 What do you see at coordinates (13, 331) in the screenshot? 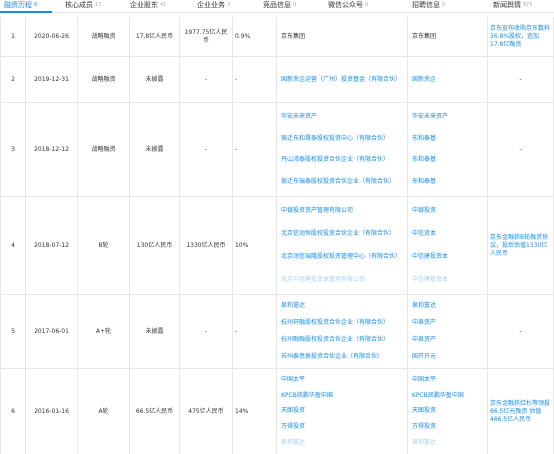
I see `row-index: 5` at bounding box center [13, 331].